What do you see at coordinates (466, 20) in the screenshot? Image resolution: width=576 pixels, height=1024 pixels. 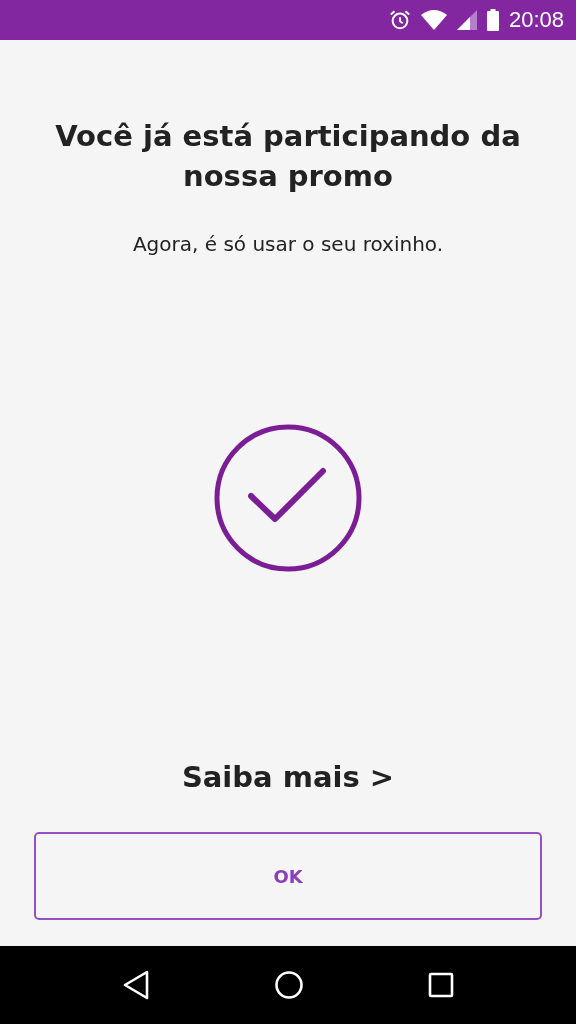 I see `signal-icon` at bounding box center [466, 20].